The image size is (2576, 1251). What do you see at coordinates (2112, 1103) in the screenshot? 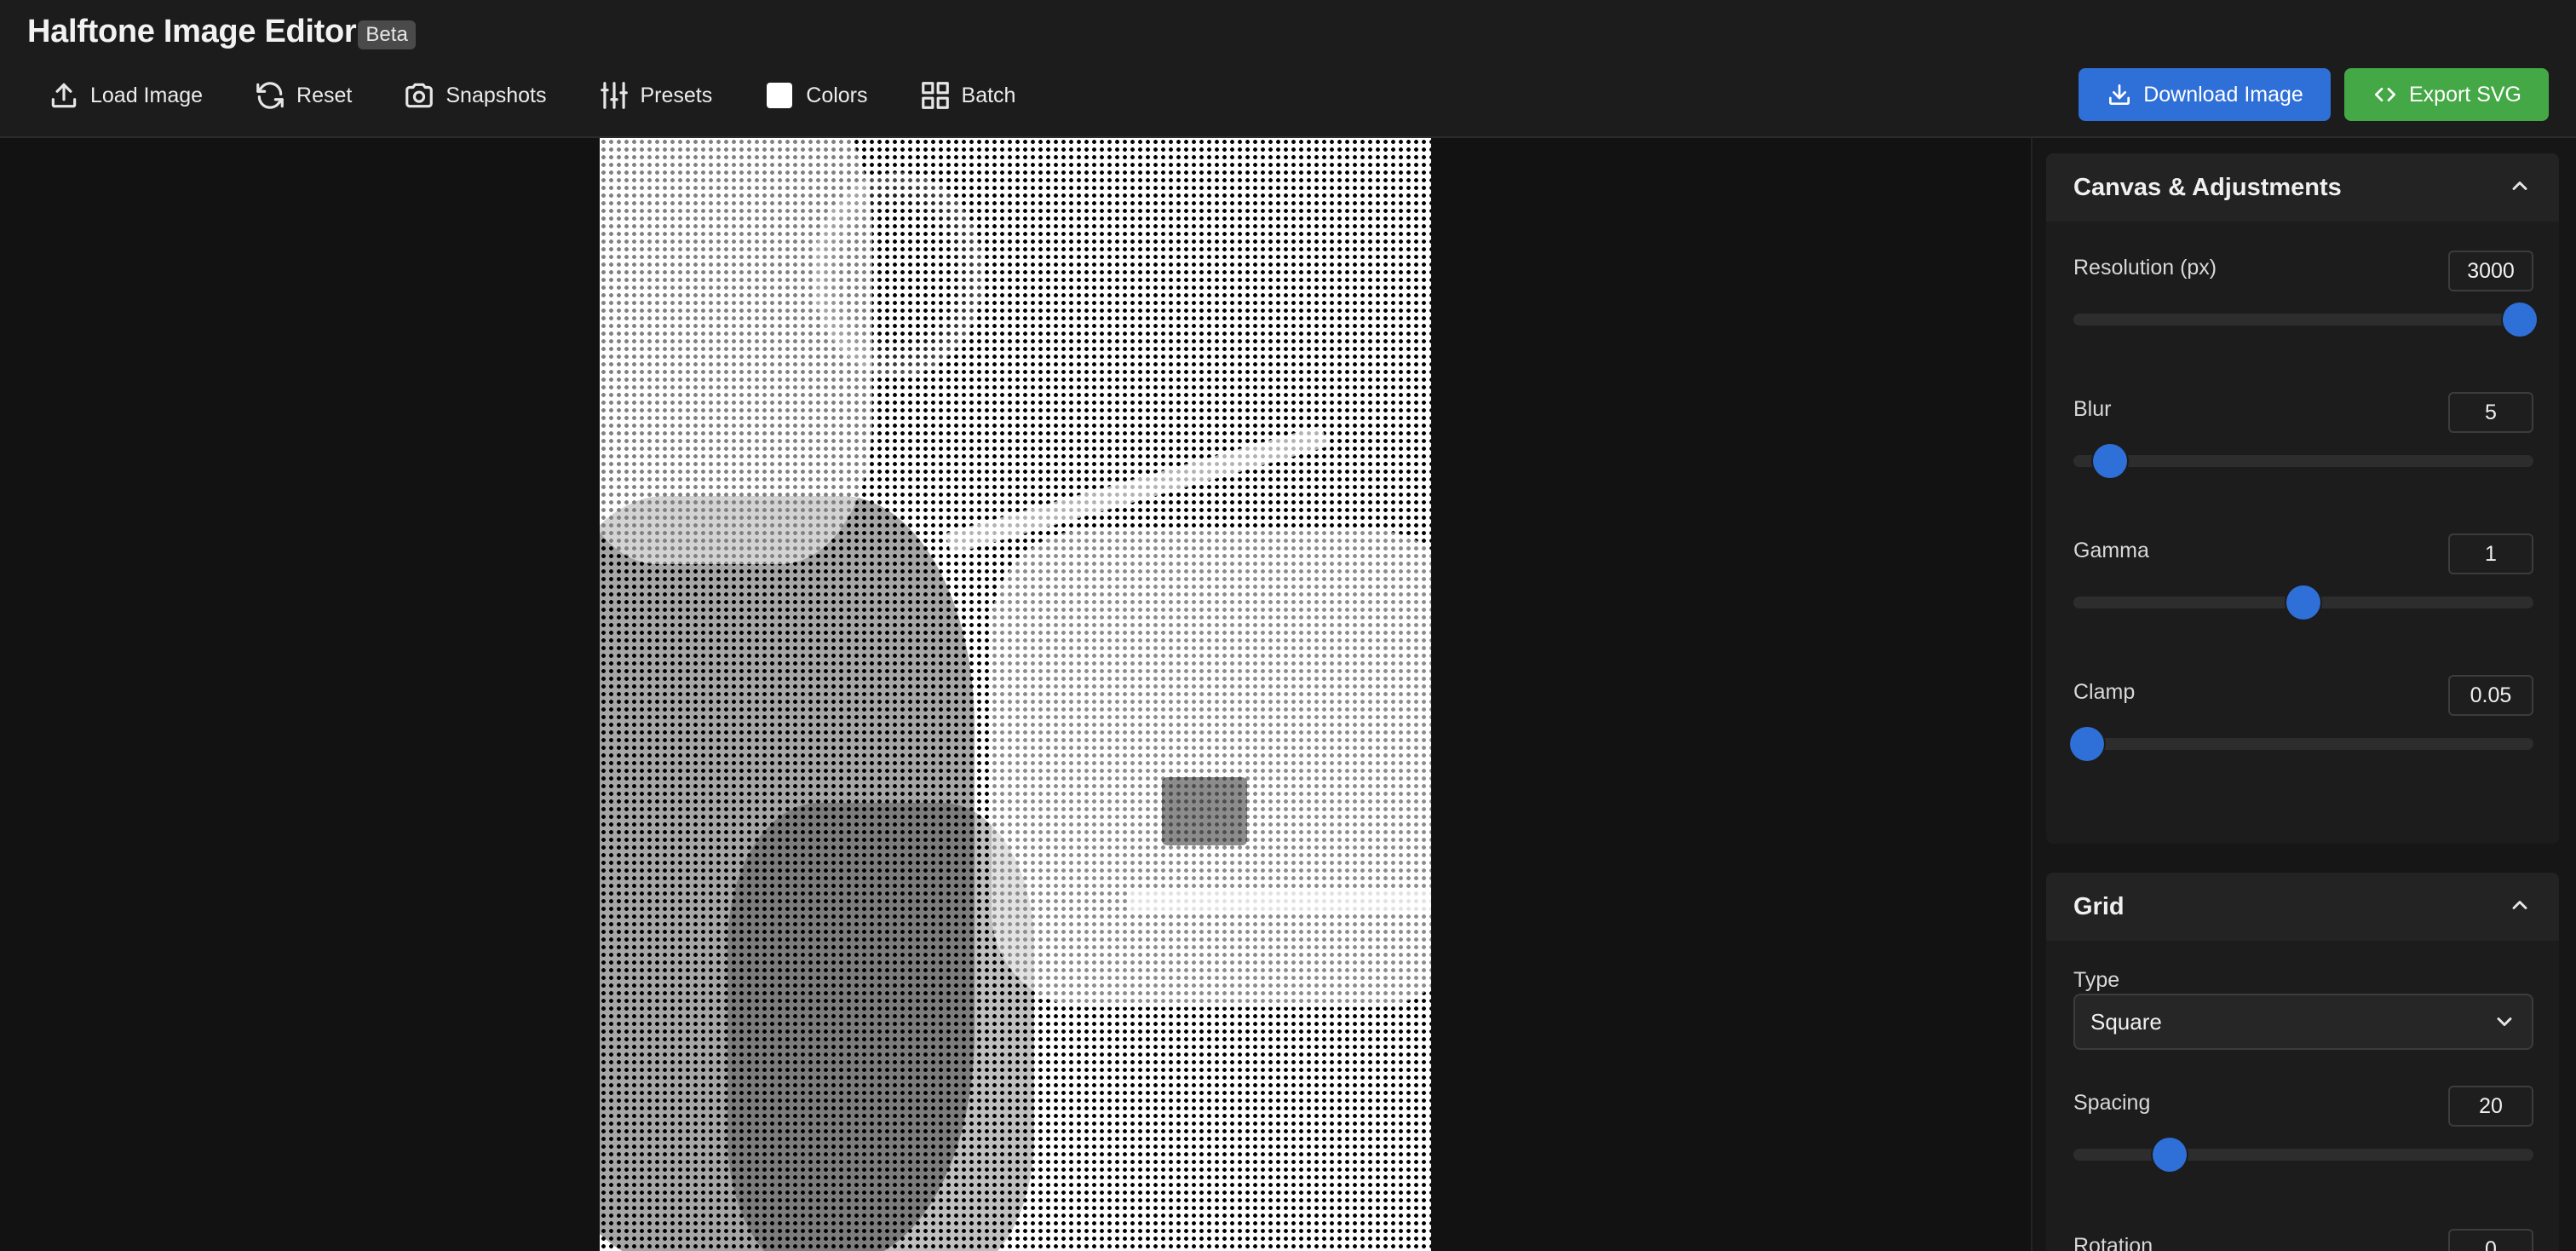
I see `spacing-label: Spacing` at bounding box center [2112, 1103].